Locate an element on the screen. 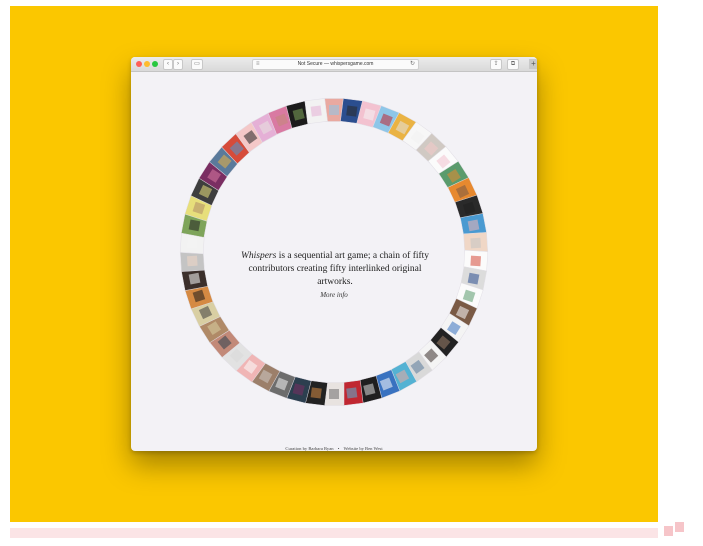  sidebar-icon: ▭ is located at coordinates (197, 64).